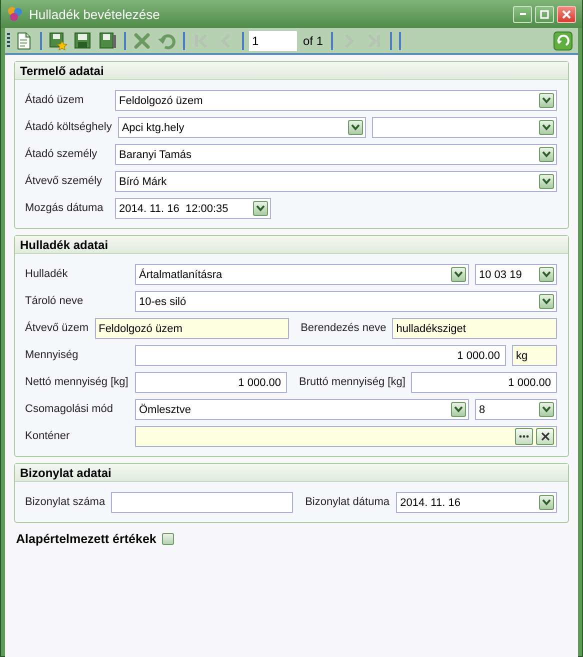 This screenshot has height=657, width=583. Describe the element at coordinates (474, 328) in the screenshot. I see `readonly-field: hulladéksziget` at that location.